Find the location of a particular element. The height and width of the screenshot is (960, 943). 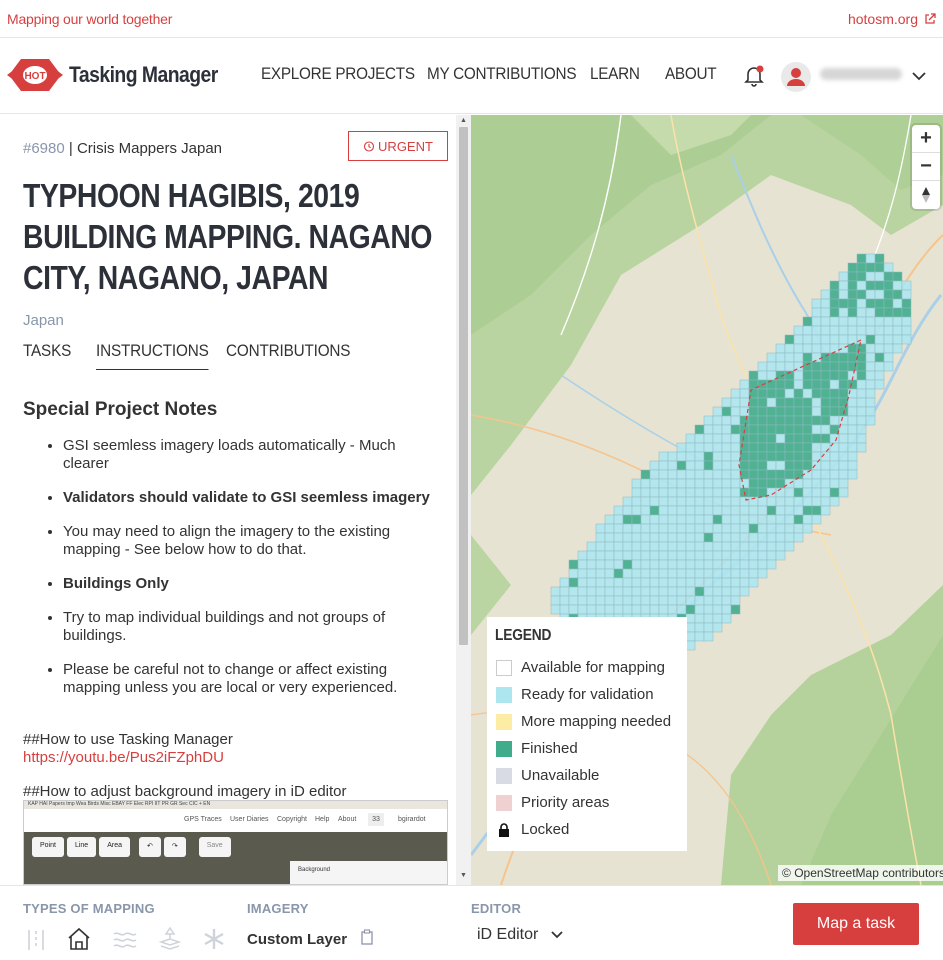

notifications-button is located at coordinates (754, 78).